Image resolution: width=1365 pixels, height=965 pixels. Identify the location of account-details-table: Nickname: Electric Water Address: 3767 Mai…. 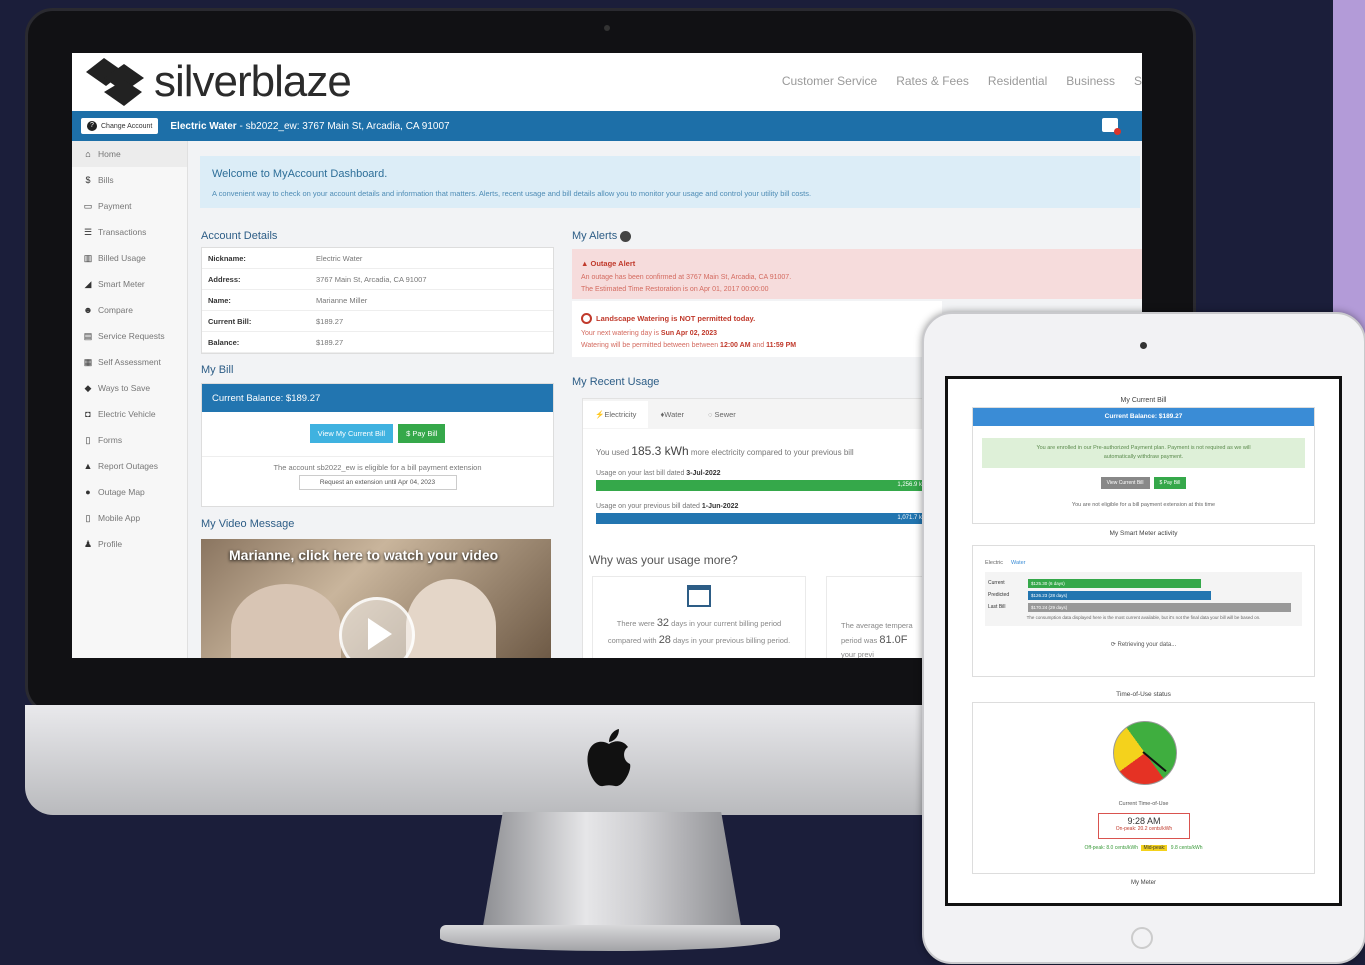
(377, 300).